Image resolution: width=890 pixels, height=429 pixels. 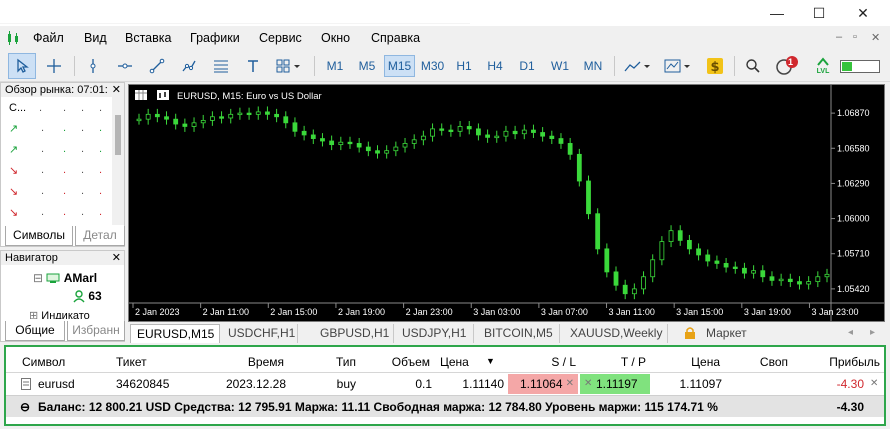 I want to click on timeframe-m1: M1, so click(x=335, y=66).